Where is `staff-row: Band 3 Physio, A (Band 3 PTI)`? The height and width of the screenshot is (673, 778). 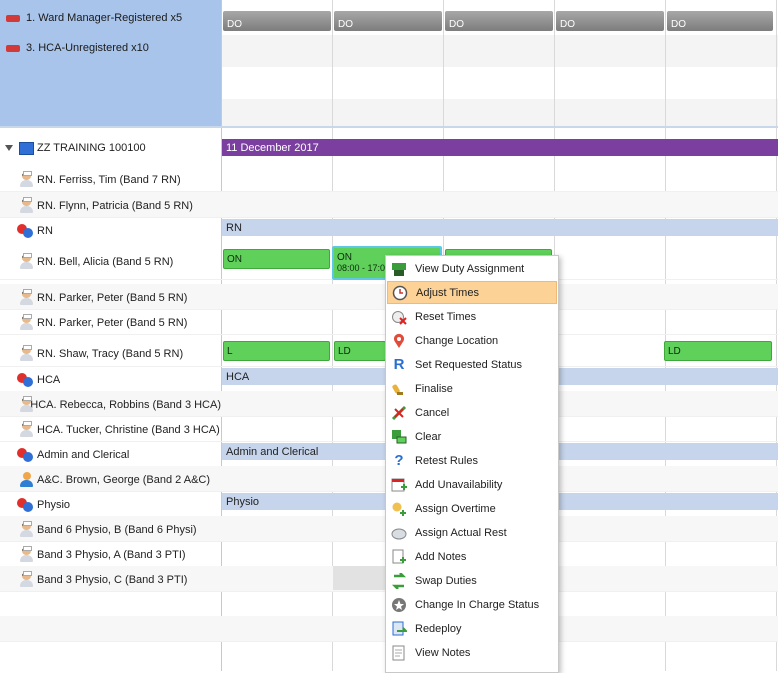
staff-row: Band 3 Physio, A (Band 3 PTI) is located at coordinates (110, 554).